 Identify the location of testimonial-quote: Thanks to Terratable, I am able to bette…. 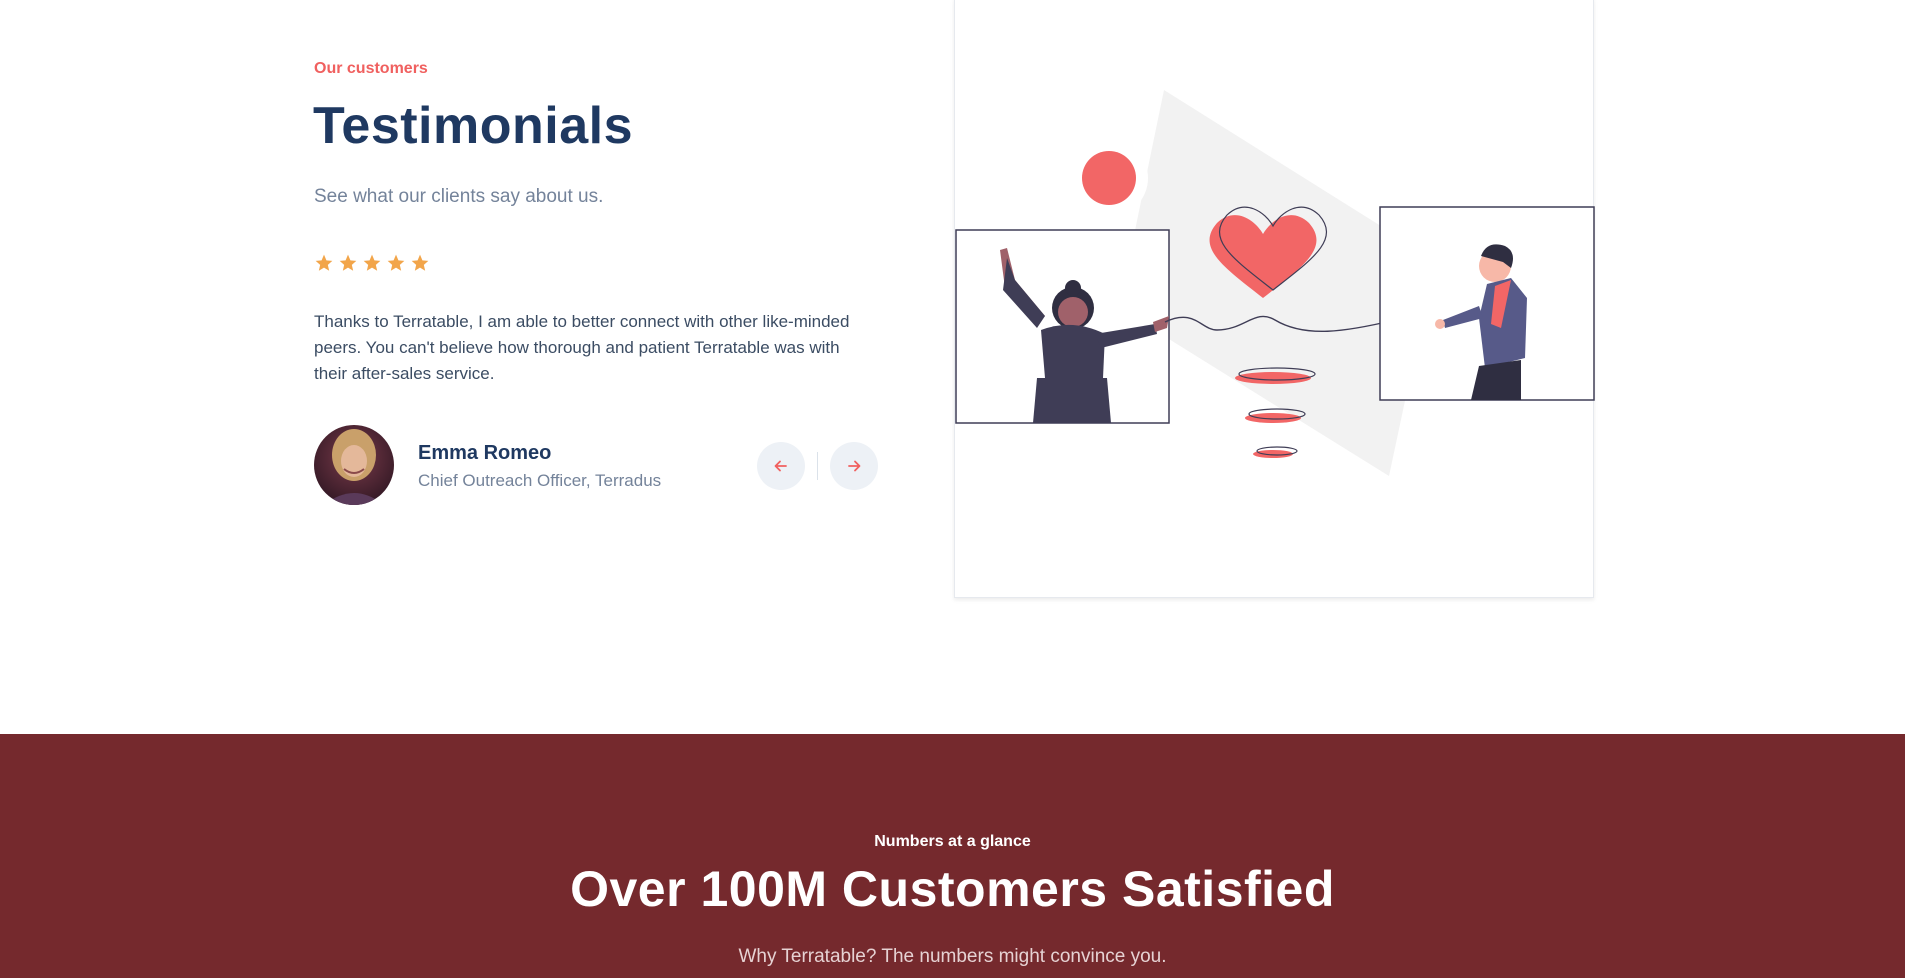
(582, 347).